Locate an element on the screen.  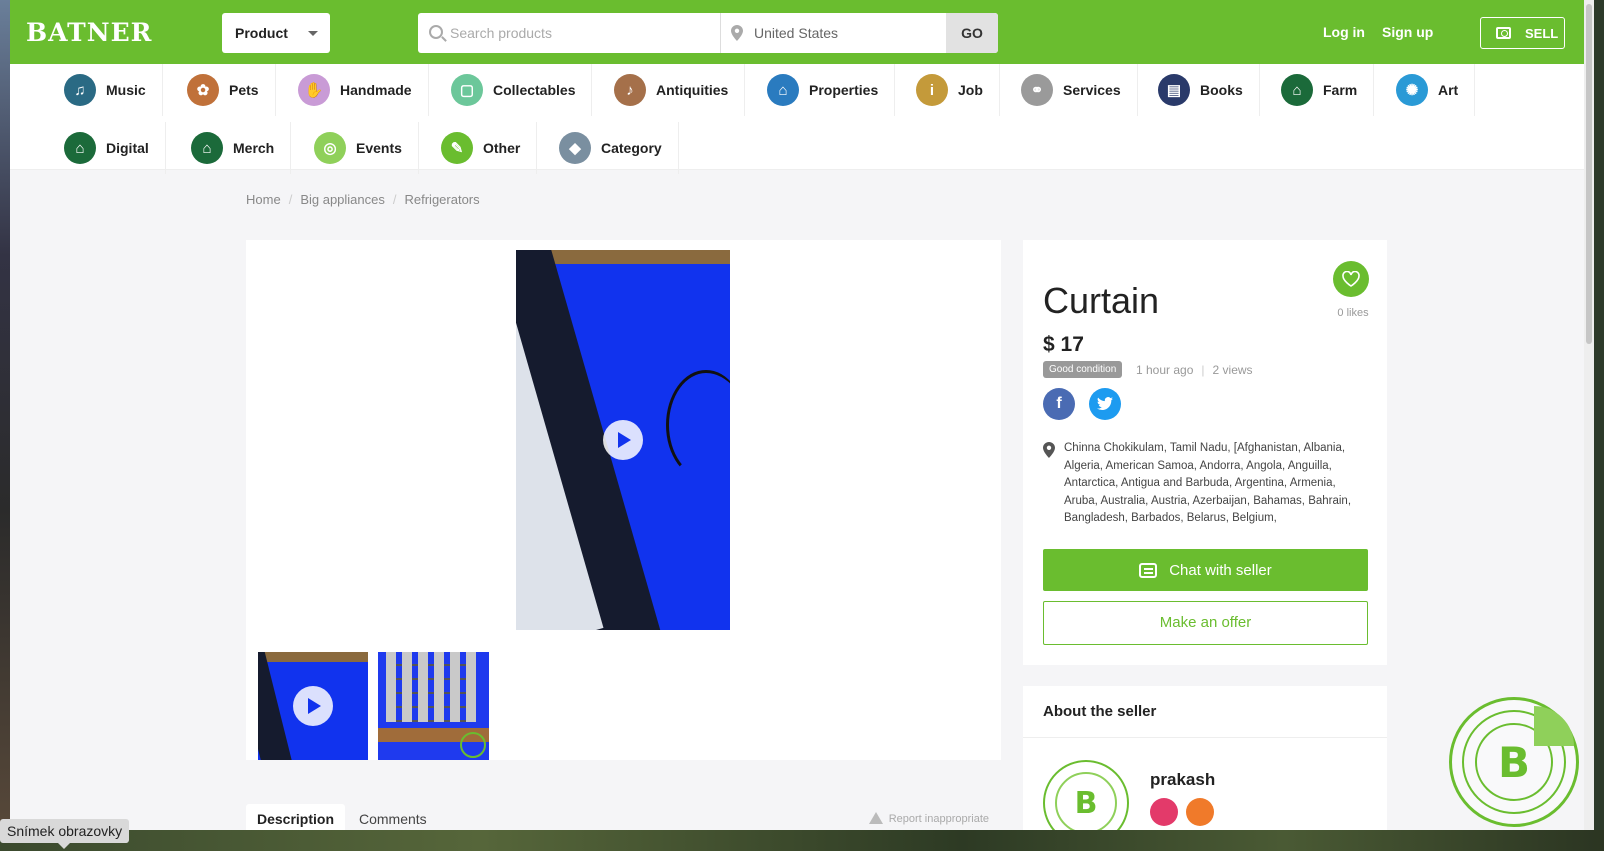
category-job: i Job is located at coordinates (958, 90).